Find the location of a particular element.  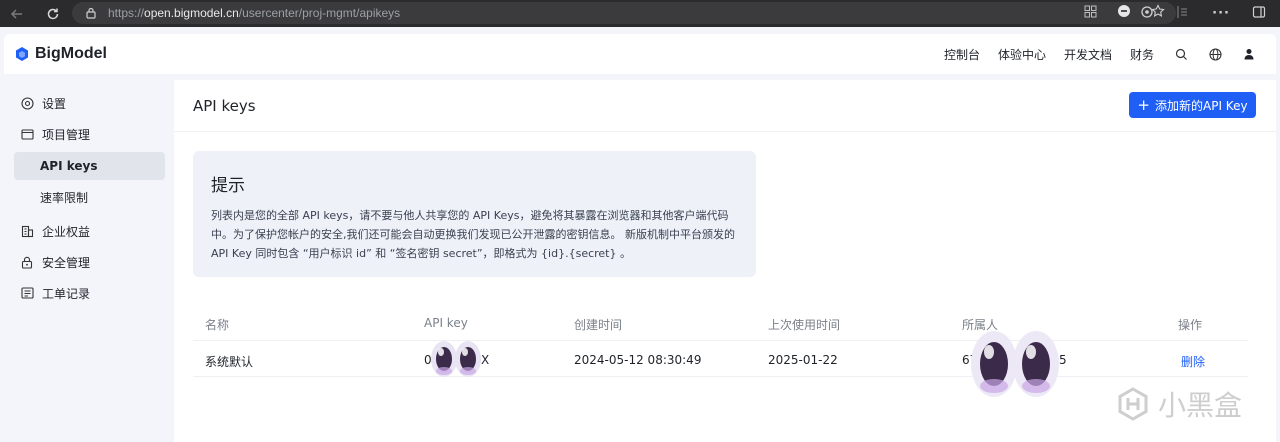

eyes-sticker-large is located at coordinates (1015, 364).